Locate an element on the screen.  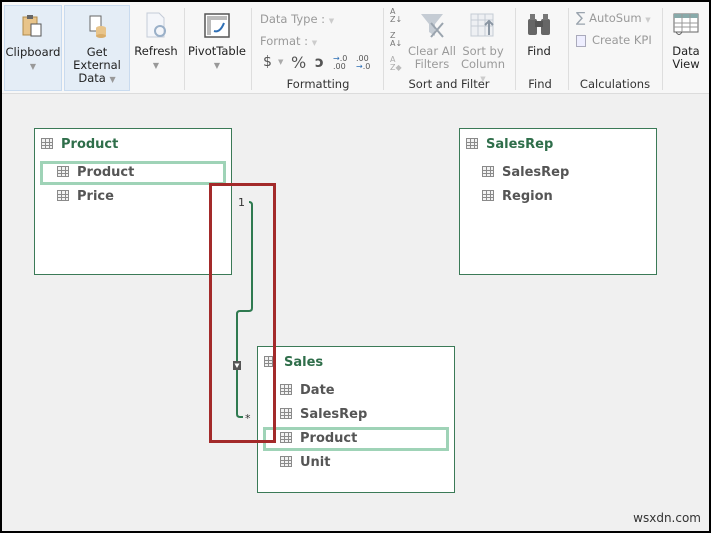
autosum-button: ∑ AutoSum ▼ is located at coordinates (613, 18).